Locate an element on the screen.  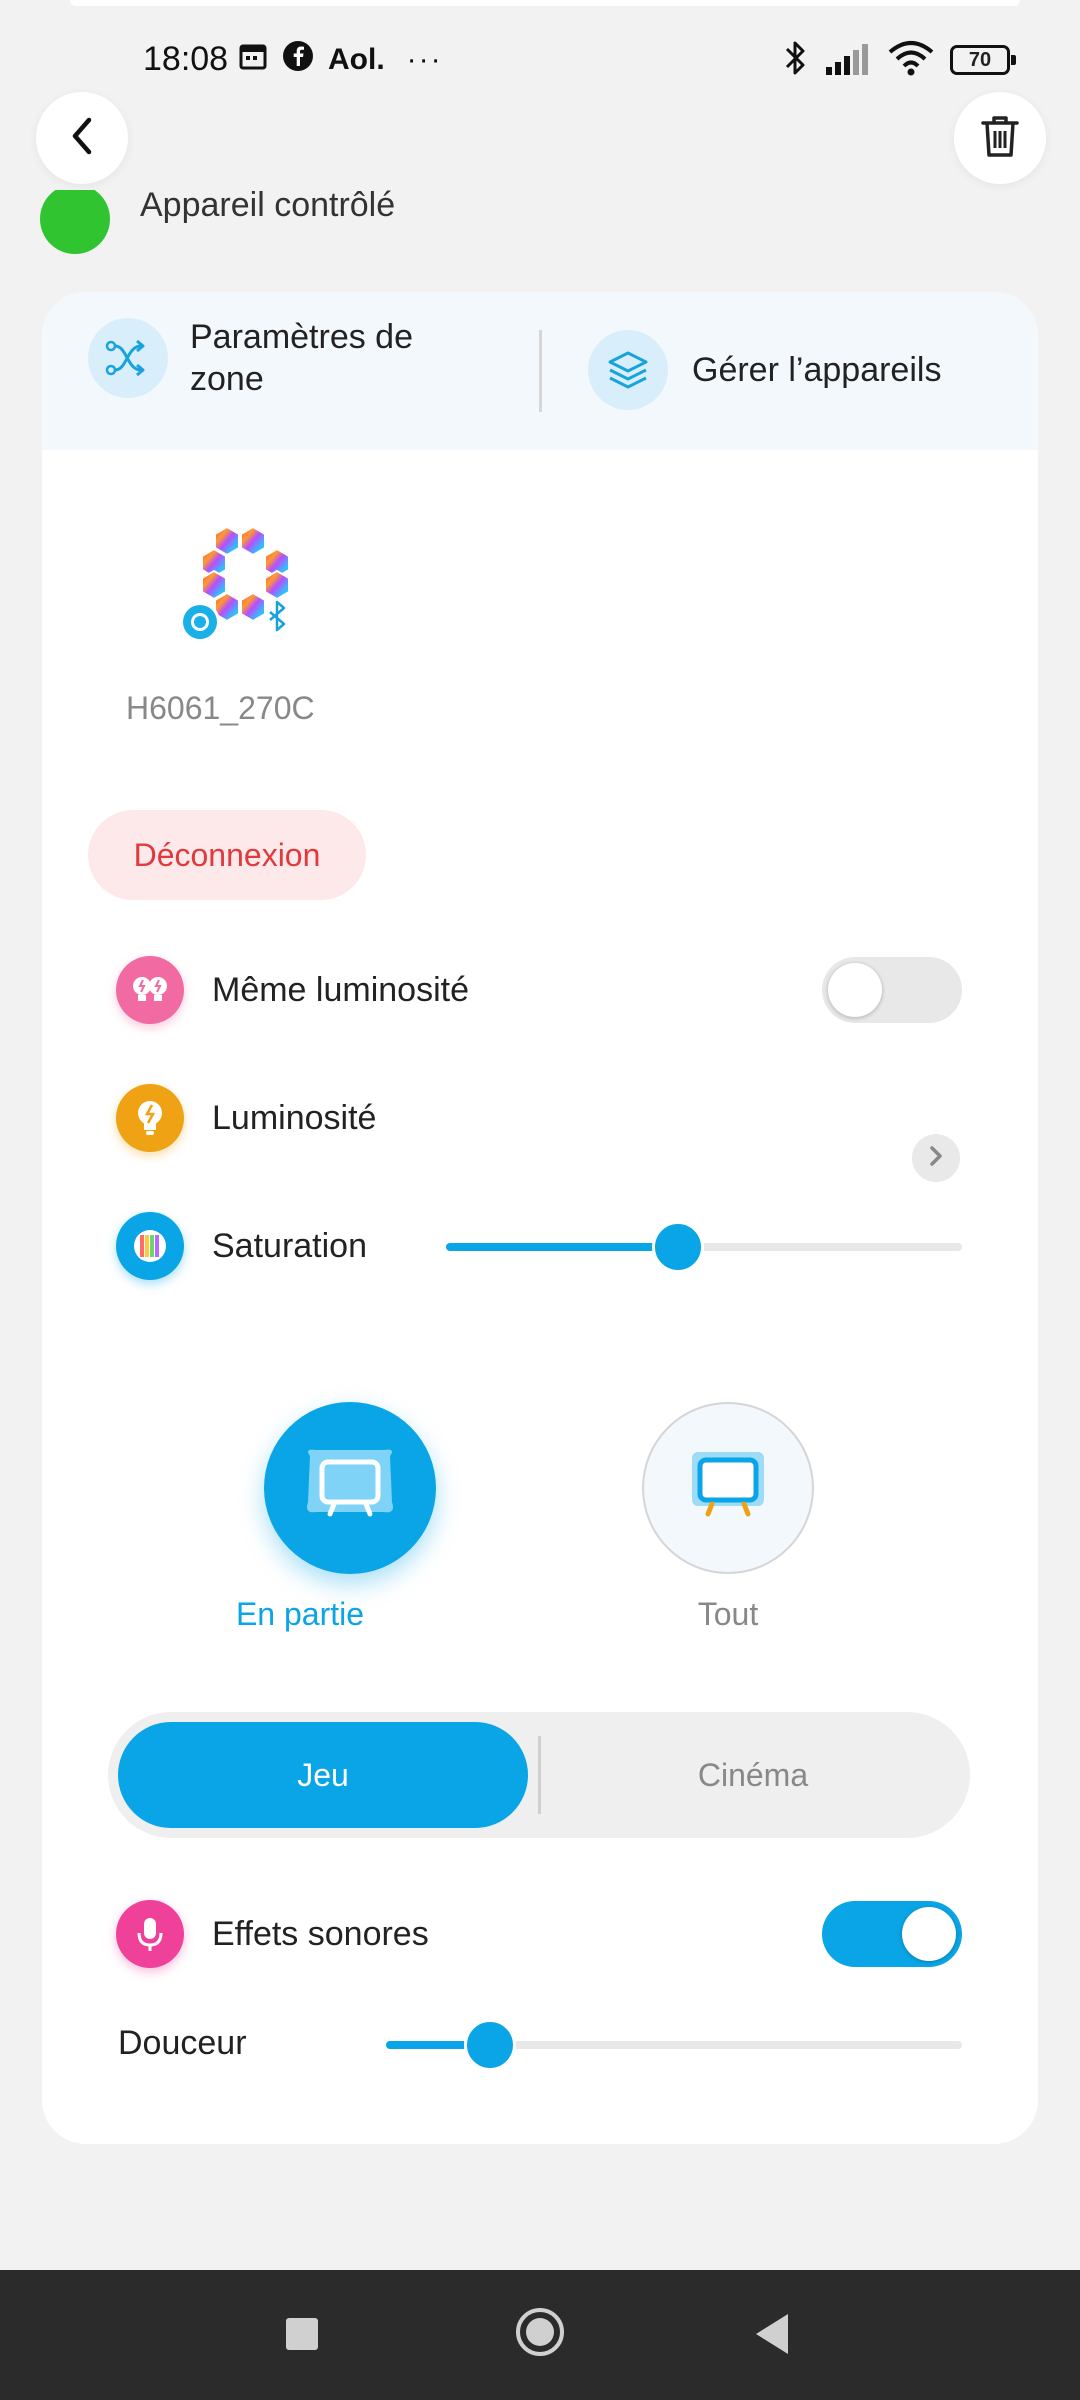
segment-divider is located at coordinates (539, 1775).